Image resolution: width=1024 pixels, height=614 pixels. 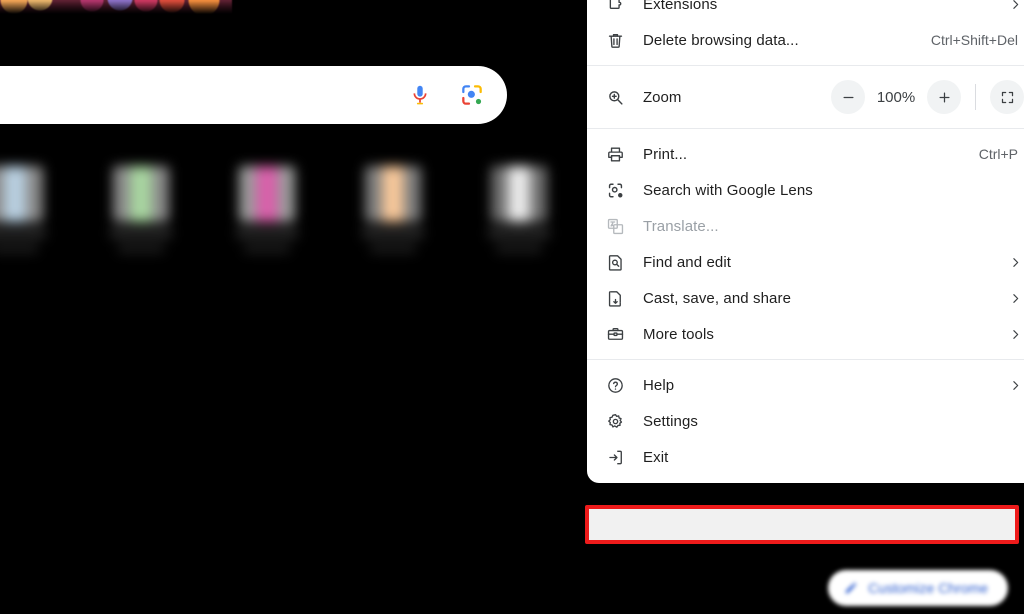 I want to click on magnifier-icon, so click(x=615, y=97).